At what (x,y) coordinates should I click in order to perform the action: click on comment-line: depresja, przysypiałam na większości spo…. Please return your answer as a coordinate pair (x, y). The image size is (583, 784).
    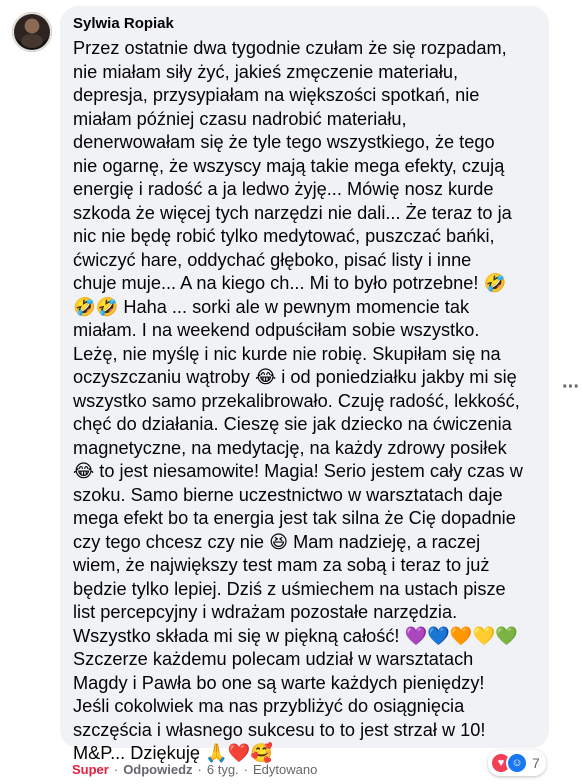
    Looking at the image, I should click on (276, 95).